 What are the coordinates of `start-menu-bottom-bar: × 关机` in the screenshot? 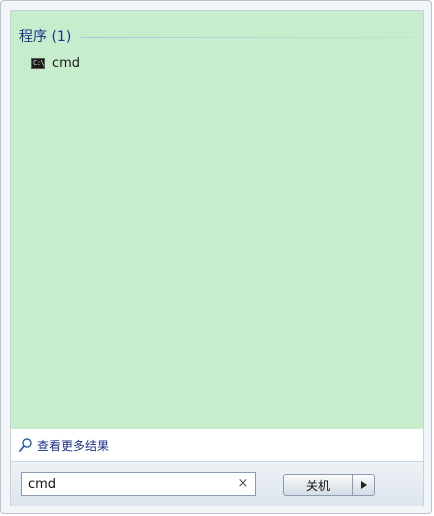 It's located at (217, 483).